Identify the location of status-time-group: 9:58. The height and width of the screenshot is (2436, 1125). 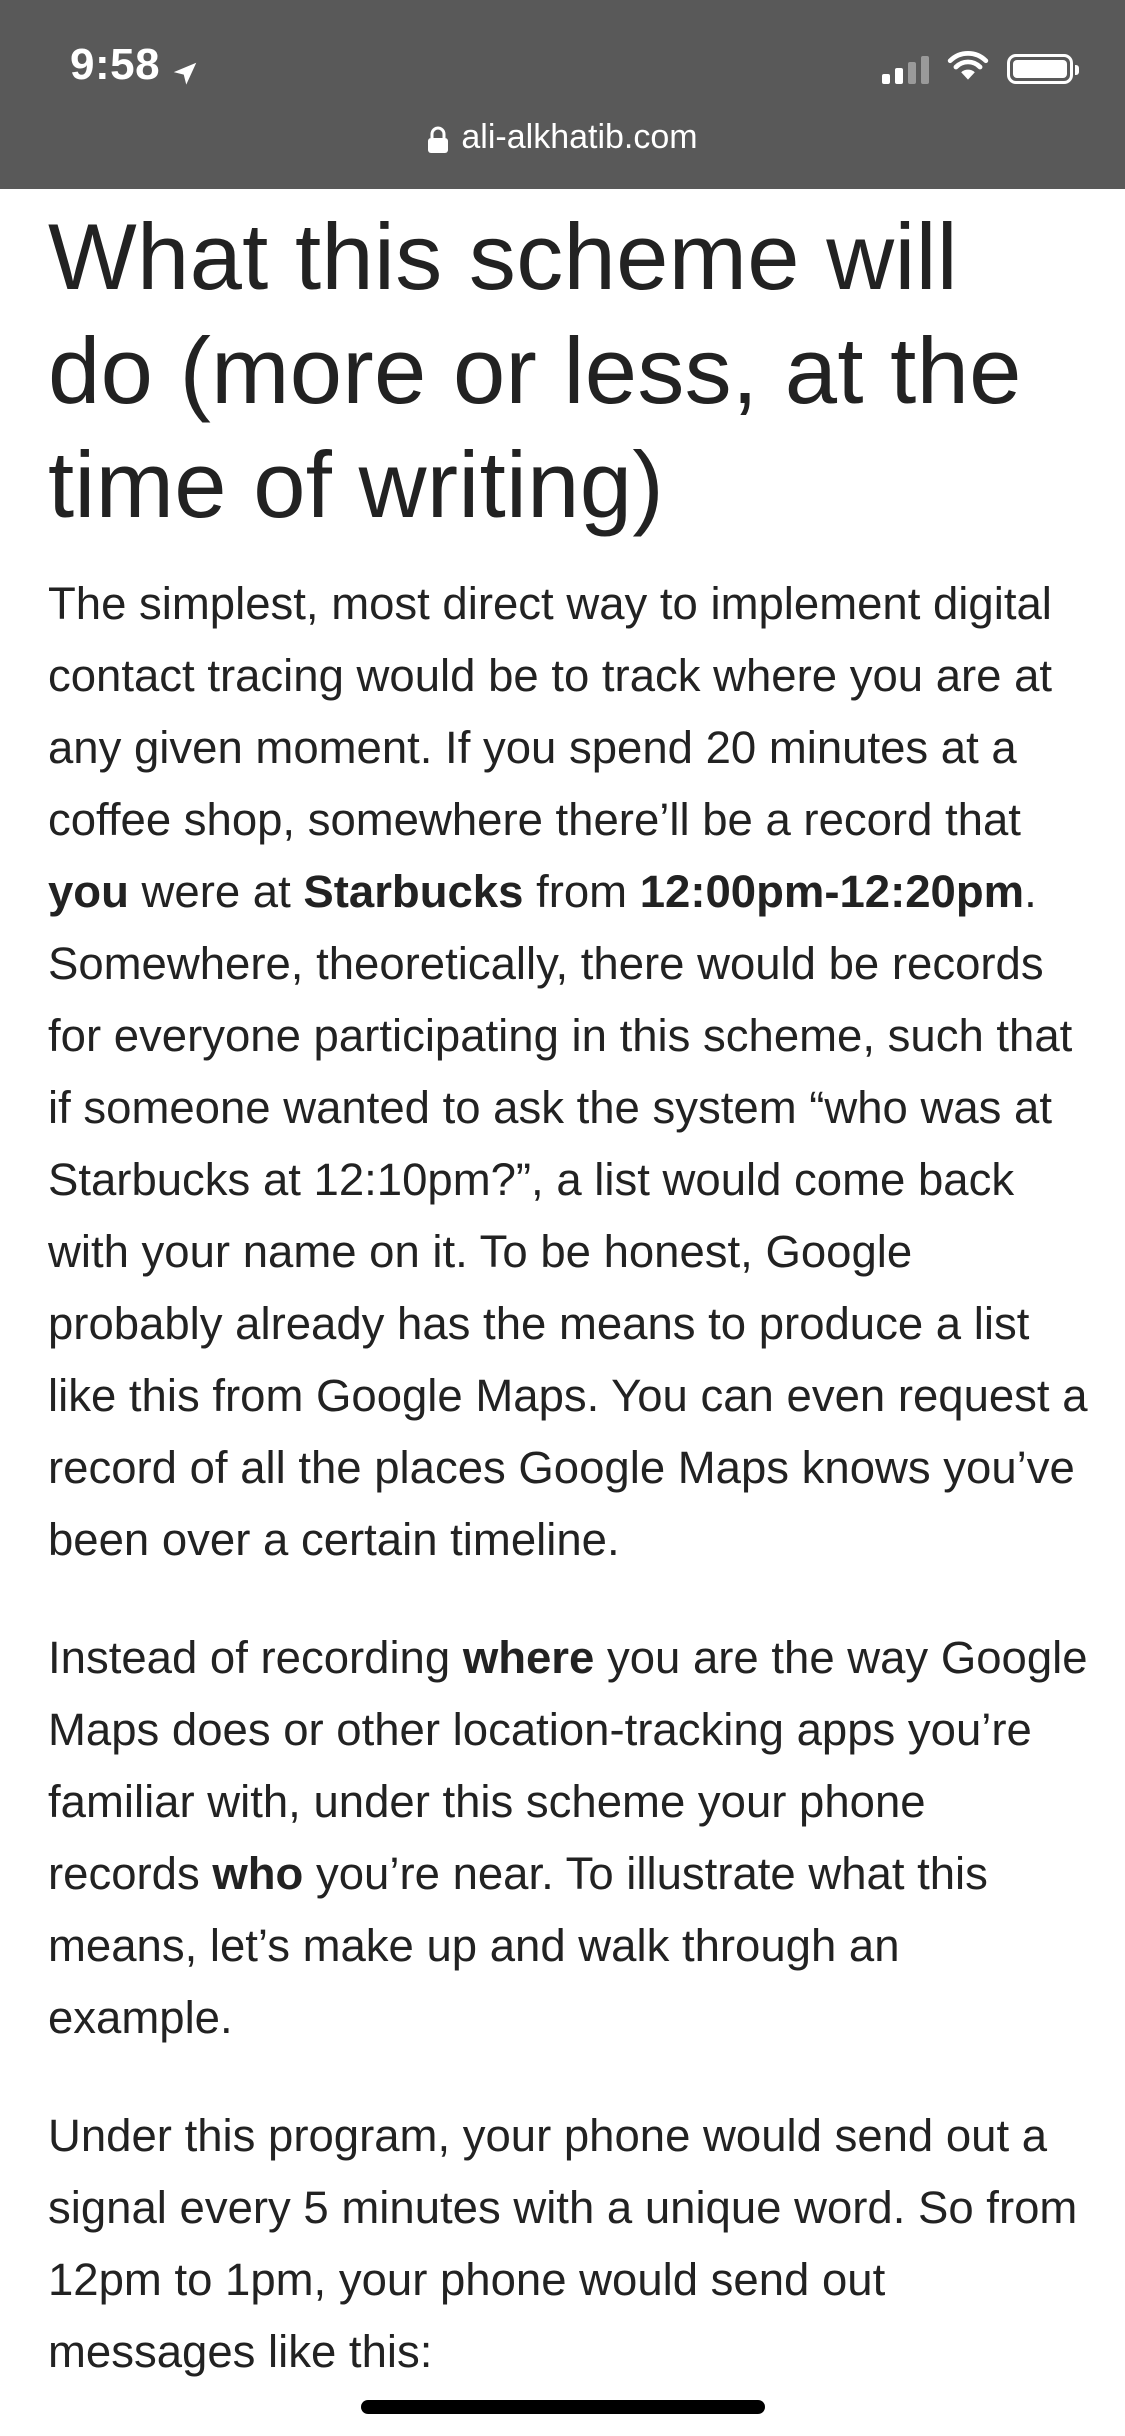
(135, 65).